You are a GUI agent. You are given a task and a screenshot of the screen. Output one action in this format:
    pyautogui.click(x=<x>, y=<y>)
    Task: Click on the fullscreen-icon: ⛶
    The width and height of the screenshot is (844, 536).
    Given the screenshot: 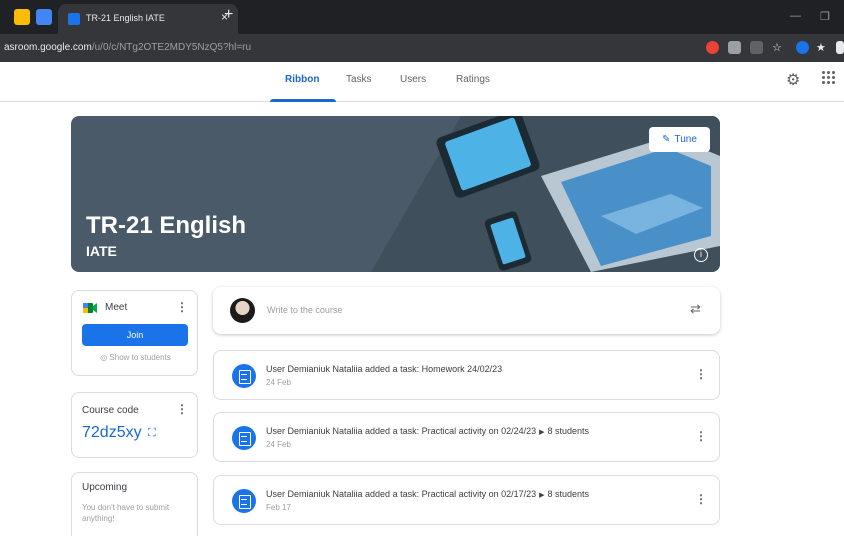 What is the action you would take?
    pyautogui.click(x=152, y=433)
    